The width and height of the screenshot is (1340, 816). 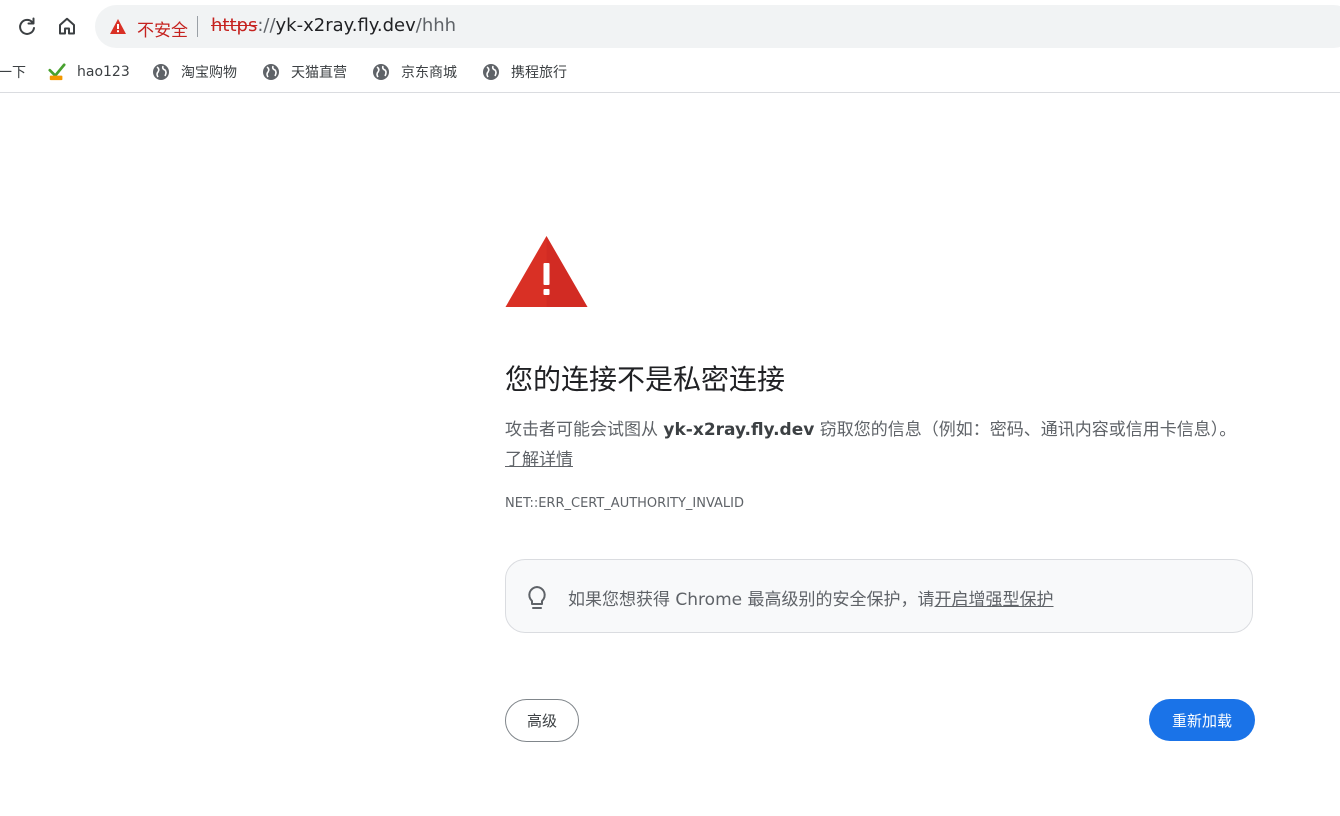 What do you see at coordinates (1202, 720) in the screenshot?
I see `reload-page-button: 重新加载` at bounding box center [1202, 720].